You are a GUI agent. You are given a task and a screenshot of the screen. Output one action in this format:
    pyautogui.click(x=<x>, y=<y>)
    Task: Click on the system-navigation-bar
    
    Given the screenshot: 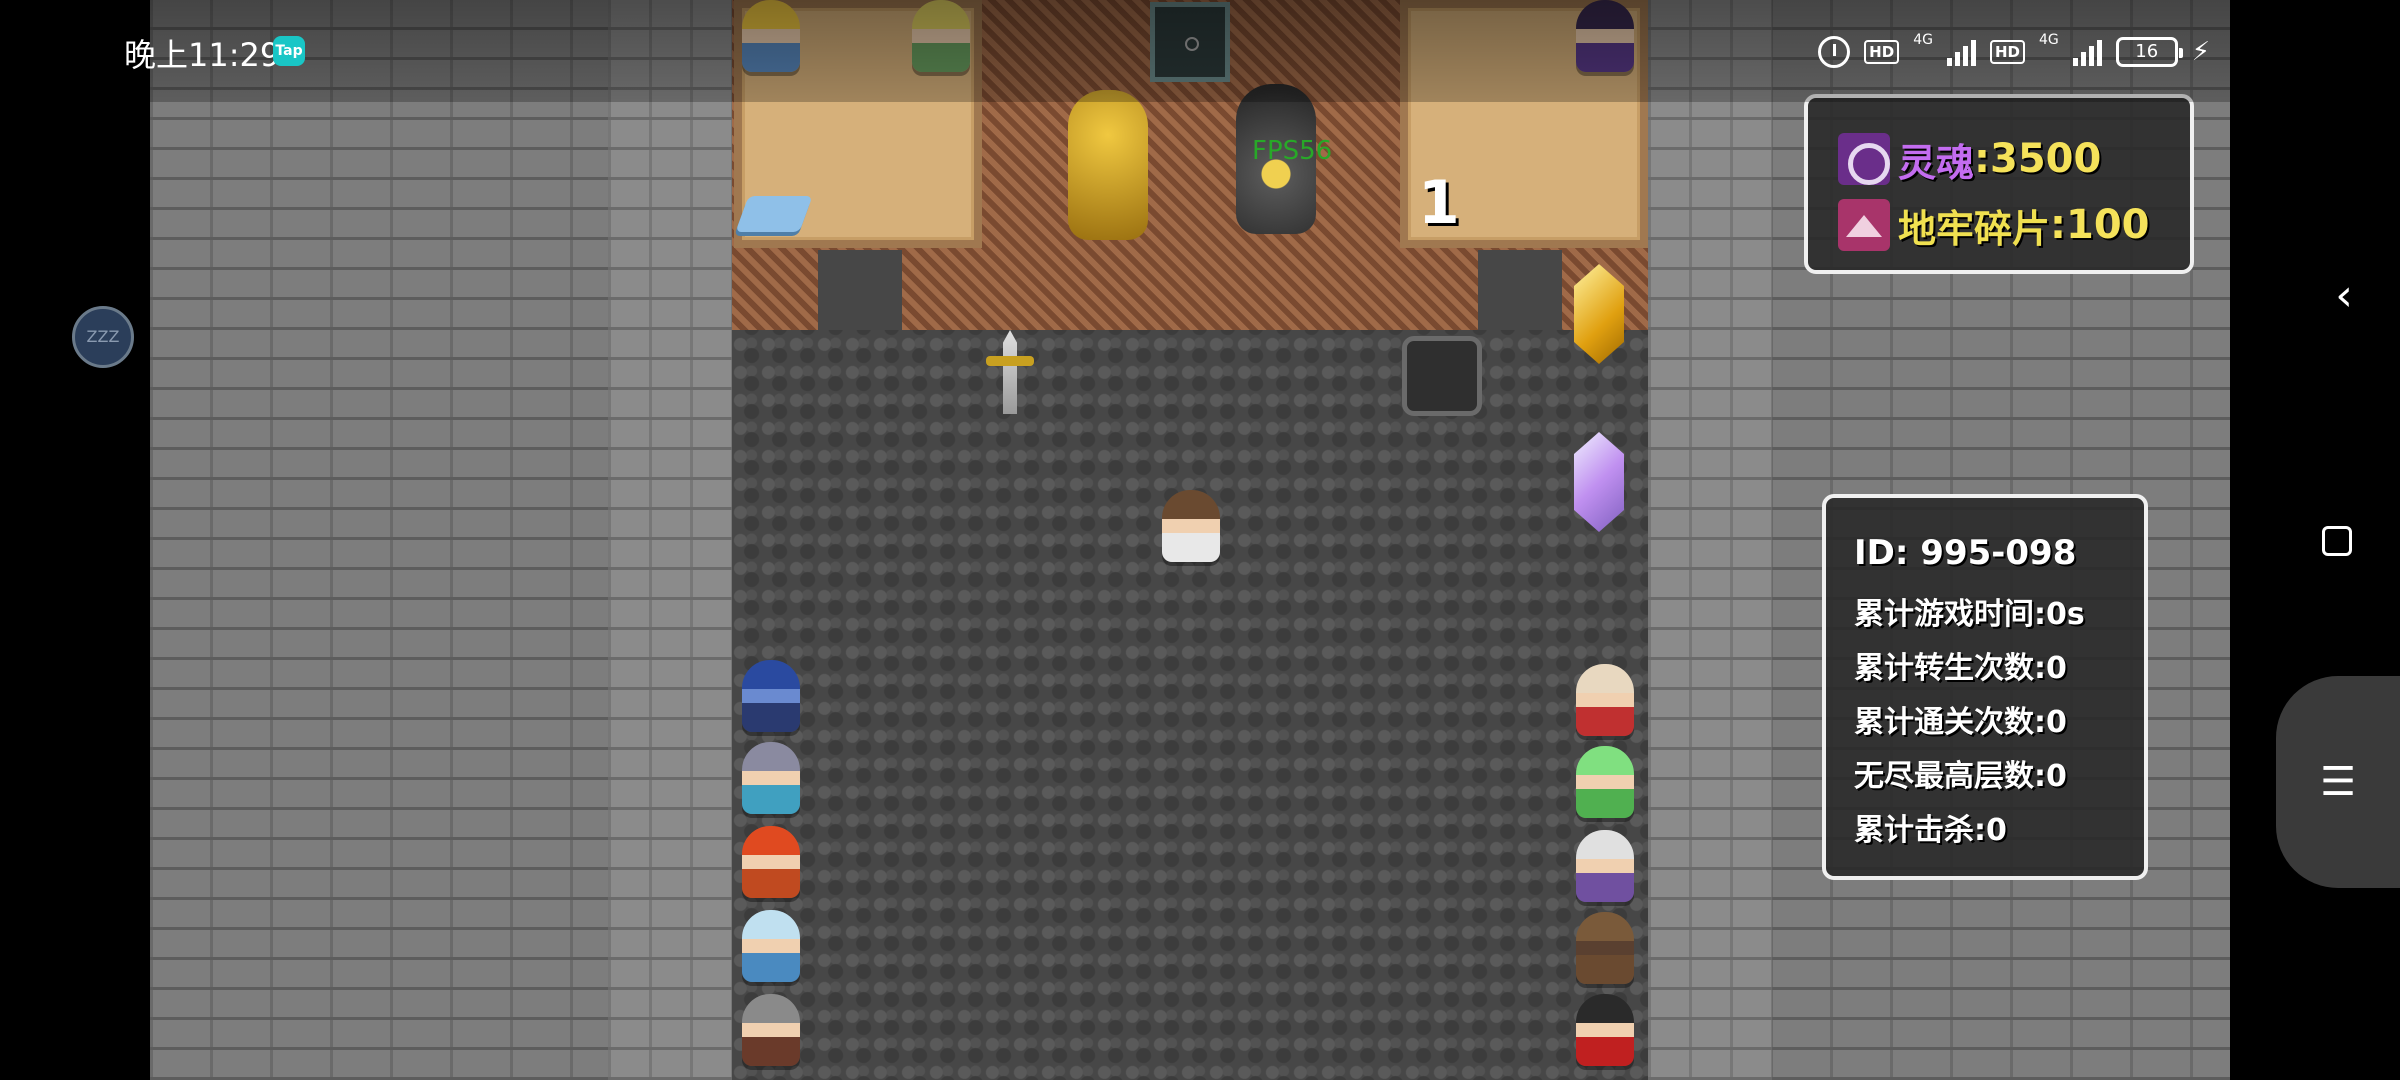 What is the action you would take?
    pyautogui.click(x=2315, y=540)
    